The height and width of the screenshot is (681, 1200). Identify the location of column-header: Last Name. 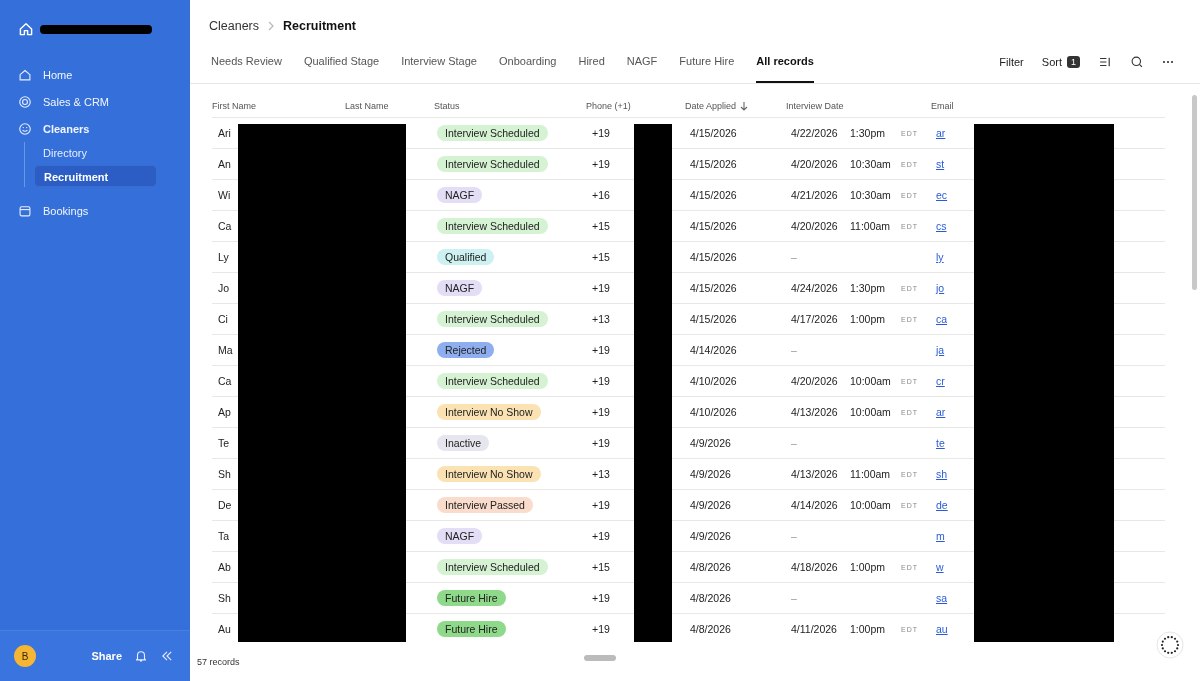
(367, 106).